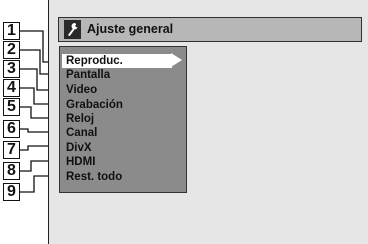  What do you see at coordinates (72, 29) in the screenshot?
I see `wrench-icon` at bounding box center [72, 29].